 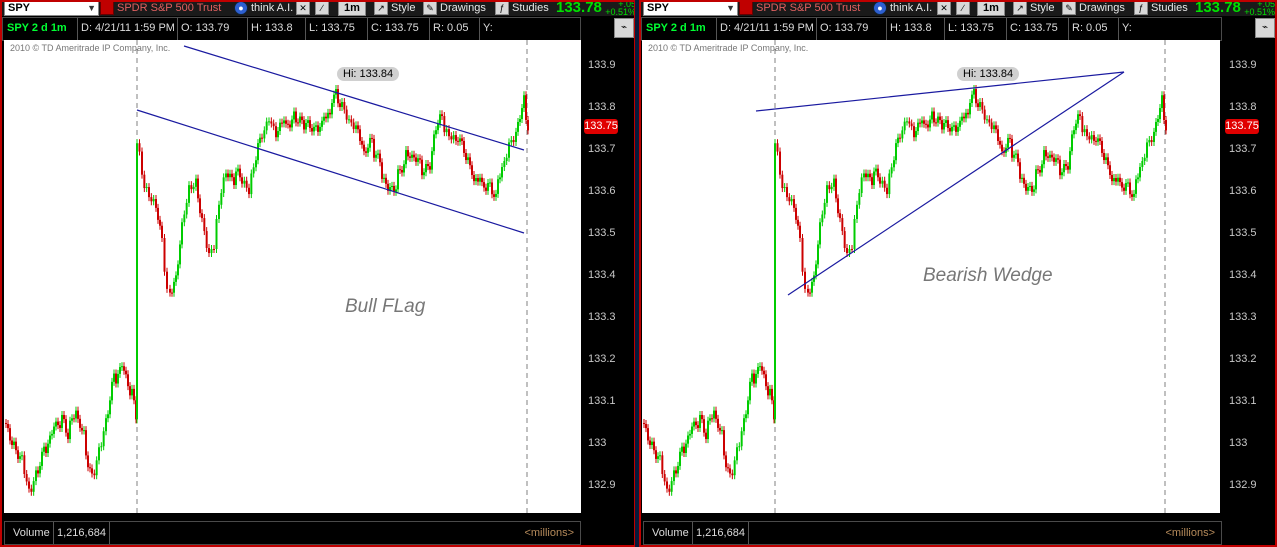 I want to click on price-tick-label: 133.8, so click(x=1243, y=107).